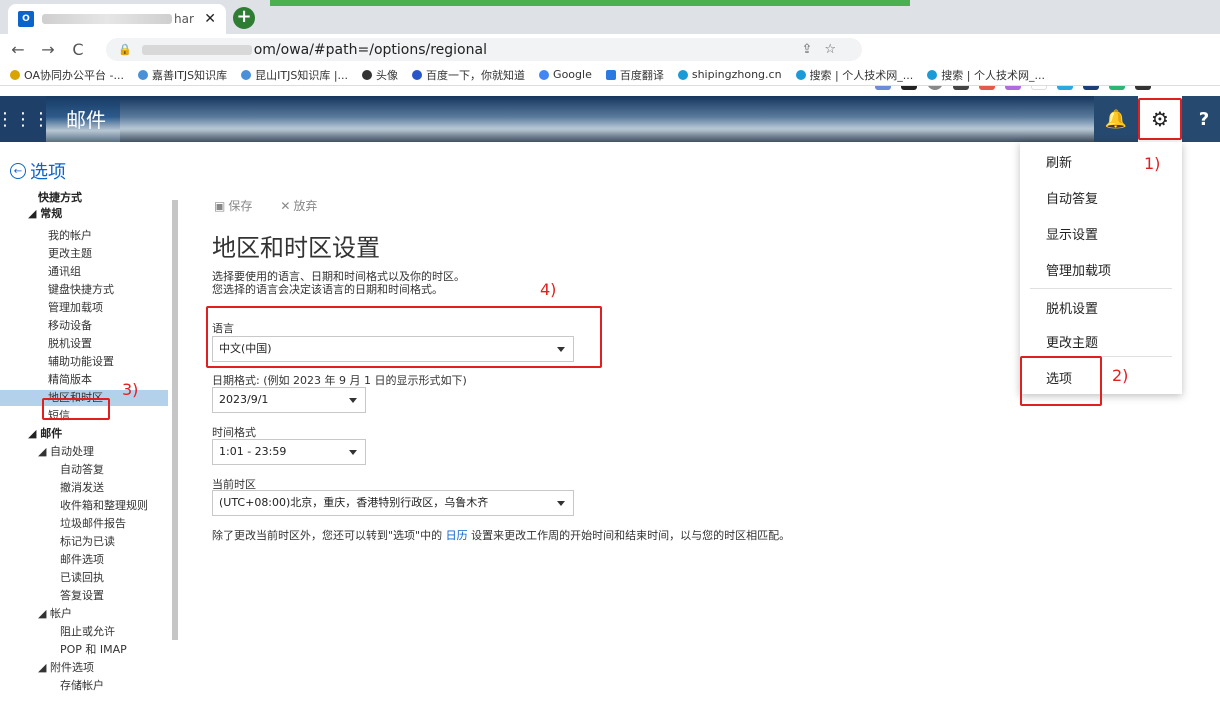  Describe the element at coordinates (1072, 307) in the screenshot. I see `menu-offline-settings: 脱机设置` at that location.